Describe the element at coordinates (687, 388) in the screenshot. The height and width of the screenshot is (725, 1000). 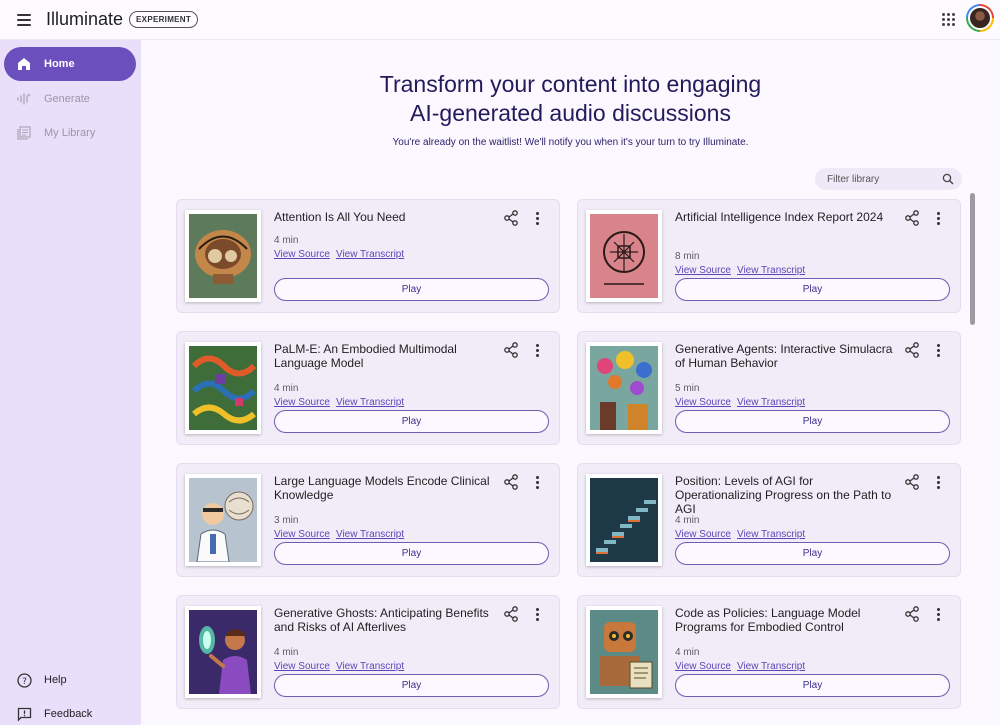
I see `card-duration: 5 min` at that location.